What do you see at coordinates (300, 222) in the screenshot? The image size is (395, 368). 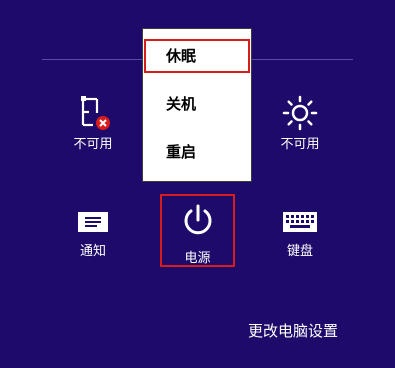 I see `keyboard-icon` at bounding box center [300, 222].